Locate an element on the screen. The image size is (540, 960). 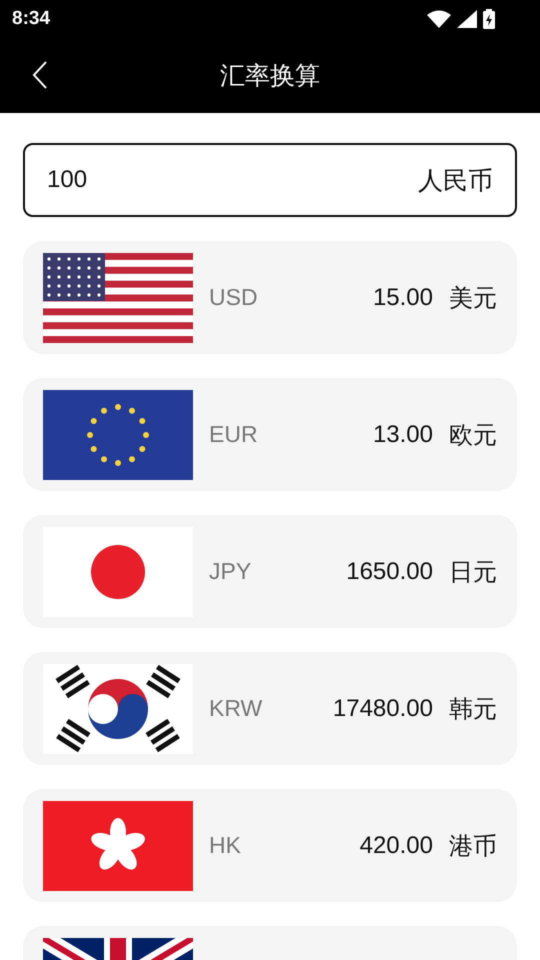
page-title: 汇率换算 is located at coordinates (270, 76).